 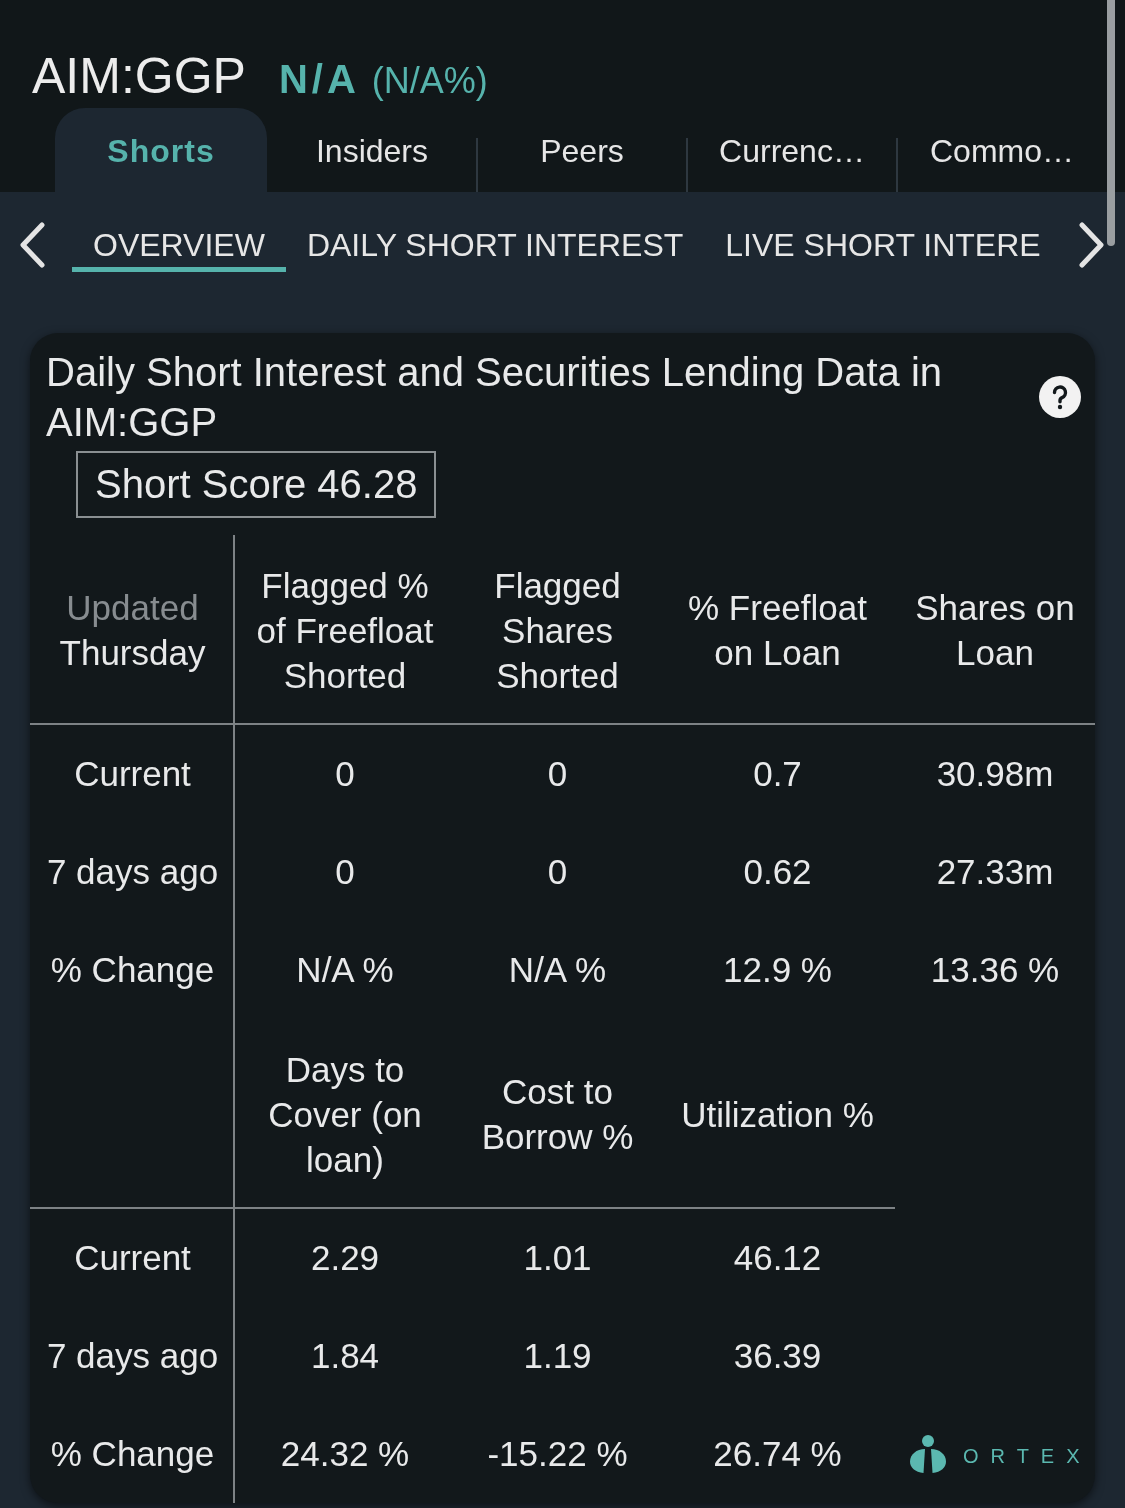 I want to click on updated-day: Thursday, so click(x=132, y=652).